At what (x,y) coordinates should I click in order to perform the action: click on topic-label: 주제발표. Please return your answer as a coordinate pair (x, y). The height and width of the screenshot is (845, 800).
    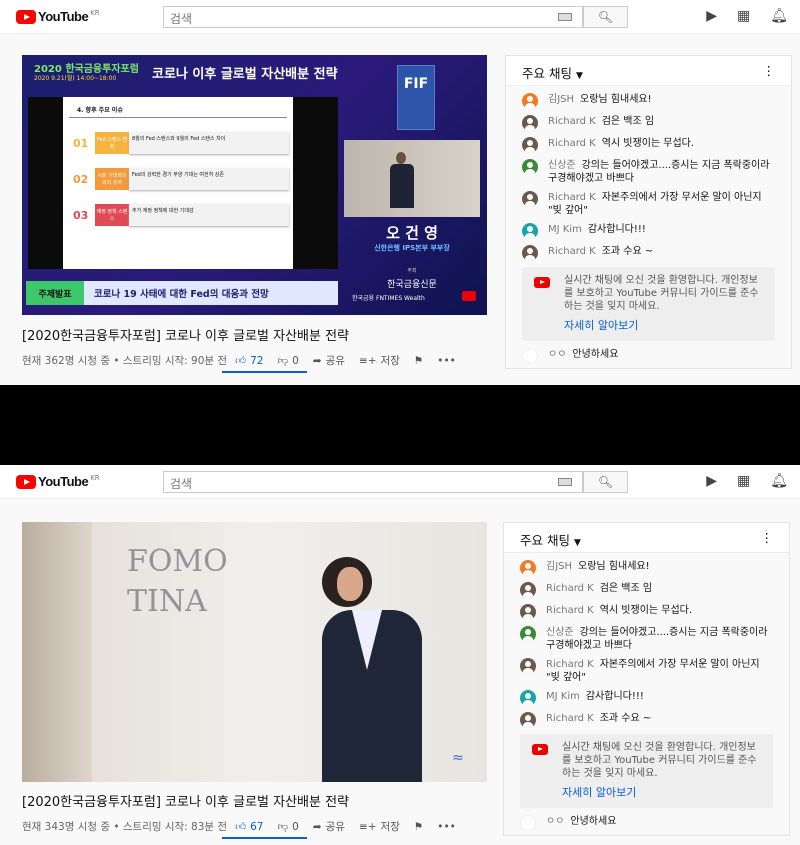
    Looking at the image, I should click on (55, 294).